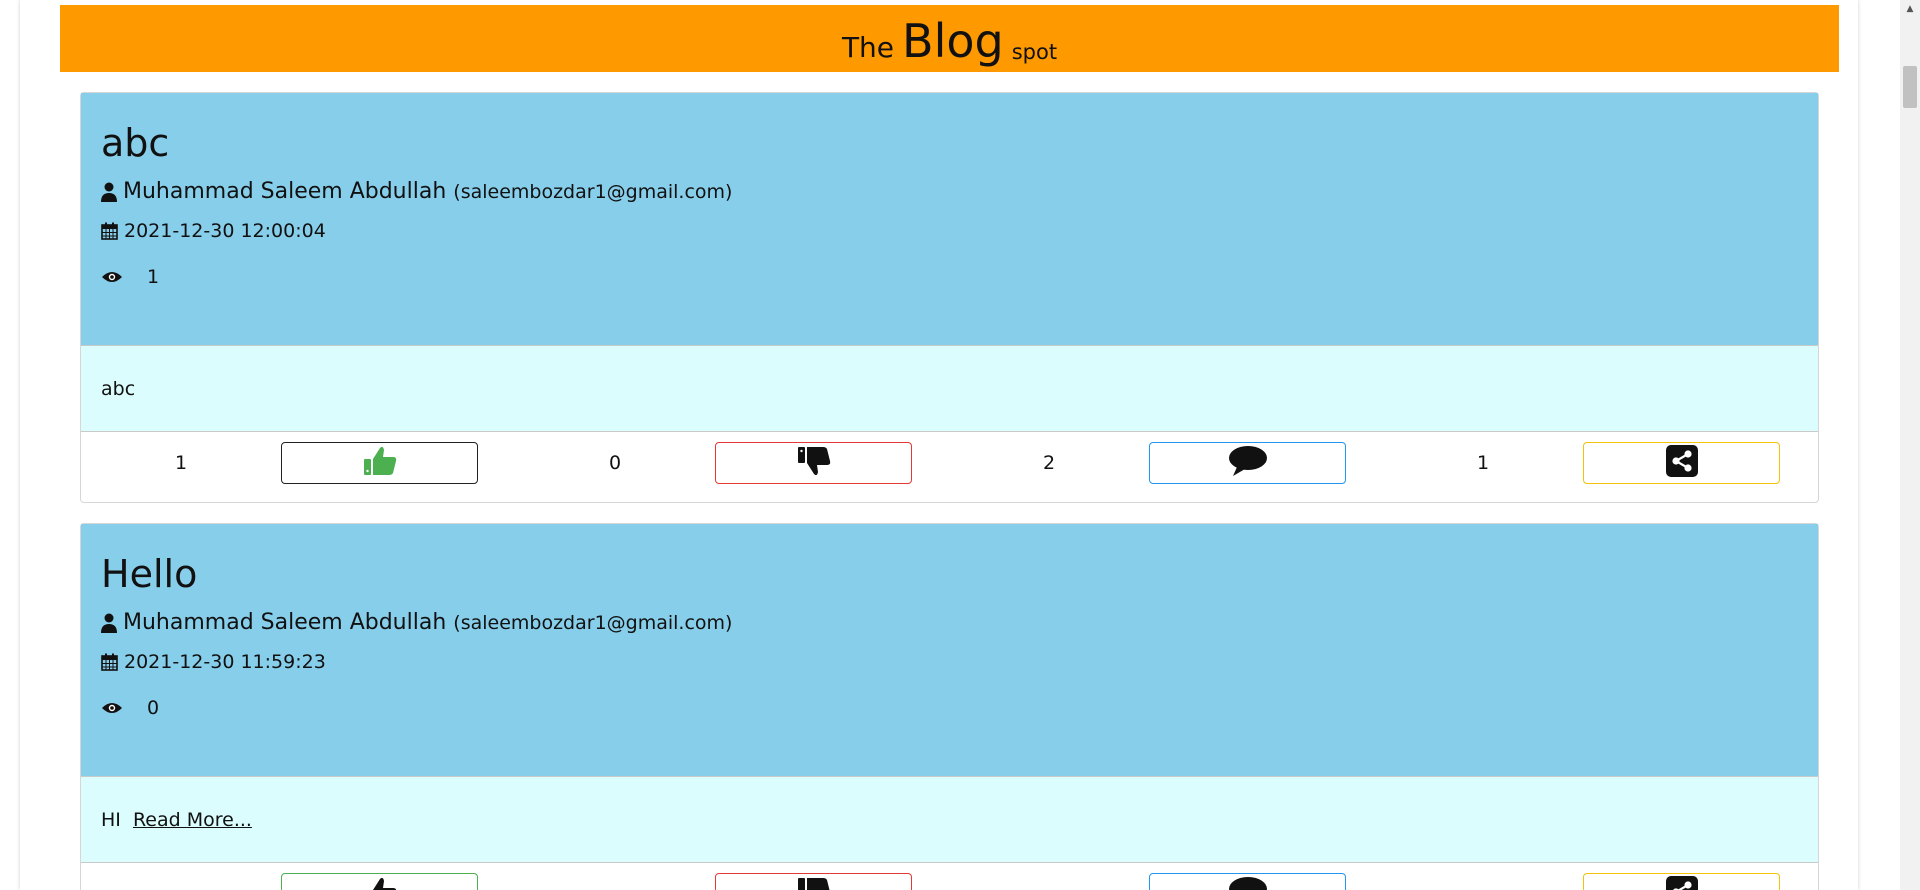 The width and height of the screenshot is (1920, 890). I want to click on scroll-up-arrow-icon: ▲, so click(1910, 8).